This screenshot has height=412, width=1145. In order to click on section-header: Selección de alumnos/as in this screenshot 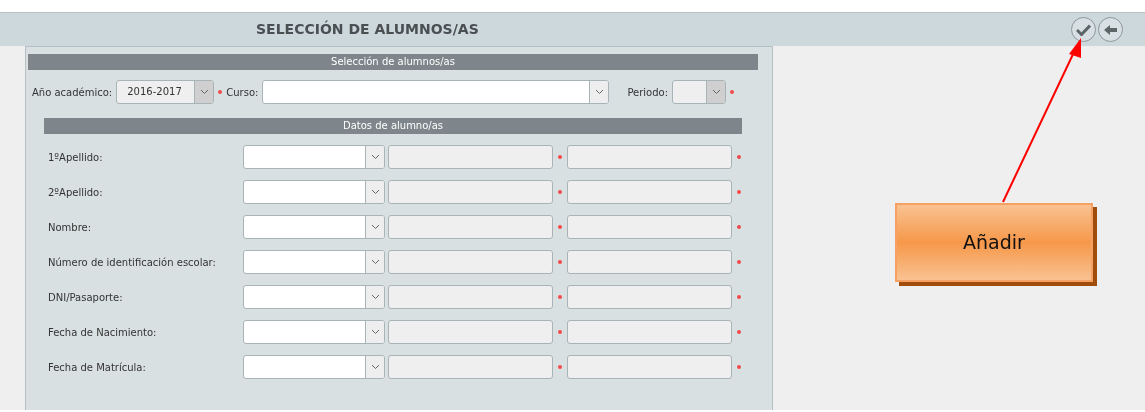, I will do `click(393, 62)`.